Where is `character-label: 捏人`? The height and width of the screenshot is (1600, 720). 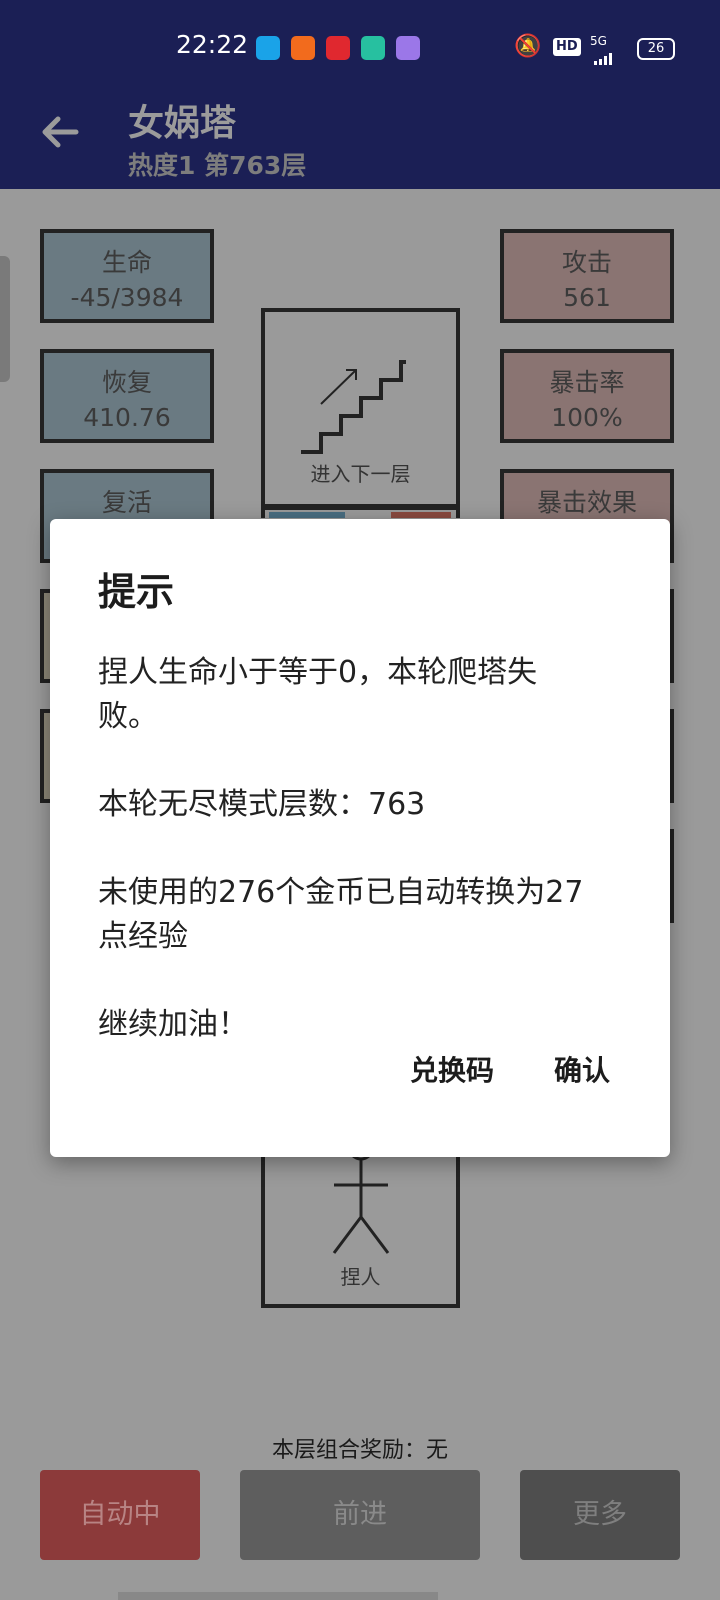
character-label: 捏人 is located at coordinates (360, 1277).